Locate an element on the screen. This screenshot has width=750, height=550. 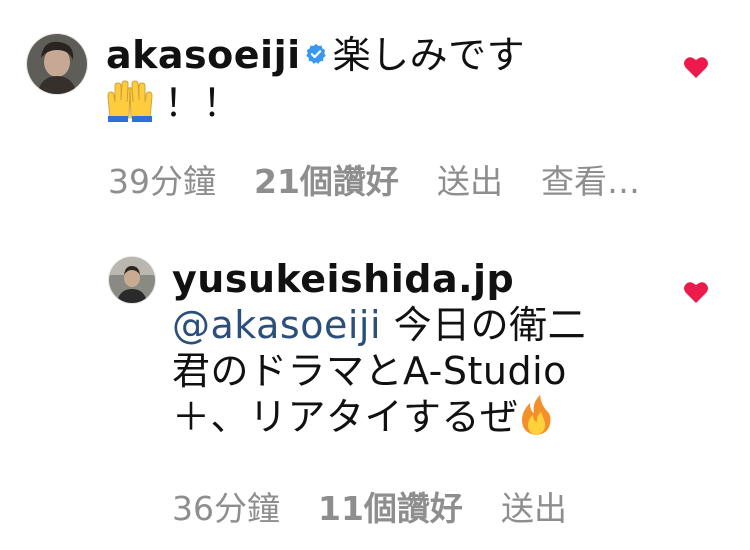
avatar-yusukeishida is located at coordinates (132, 280).